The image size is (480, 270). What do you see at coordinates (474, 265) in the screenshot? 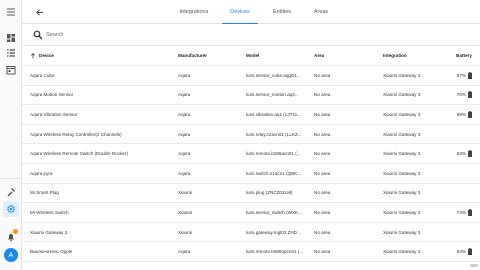
I see `scroll-indicator` at bounding box center [474, 265].